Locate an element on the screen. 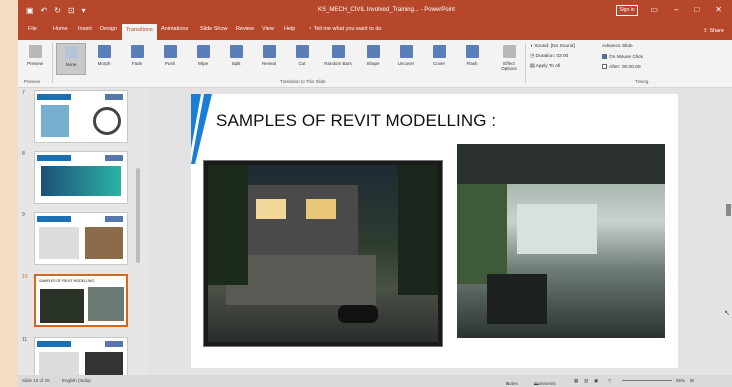 The image size is (732, 387). transition-shape: Shape is located at coordinates (373, 59).